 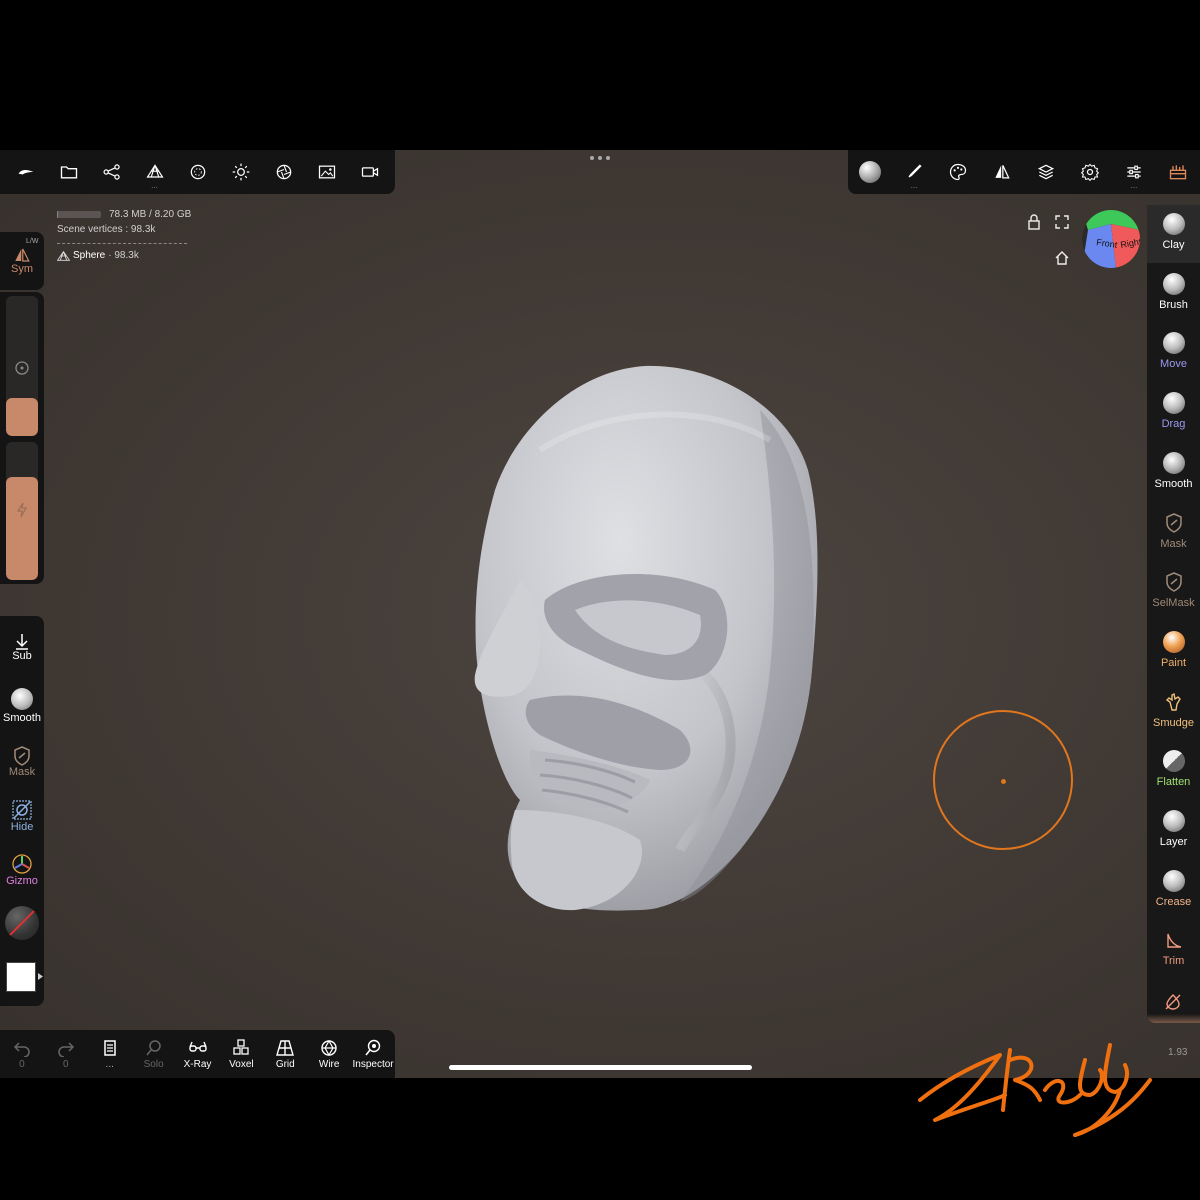 What do you see at coordinates (1090, 172) in the screenshot?
I see `settings-icon` at bounding box center [1090, 172].